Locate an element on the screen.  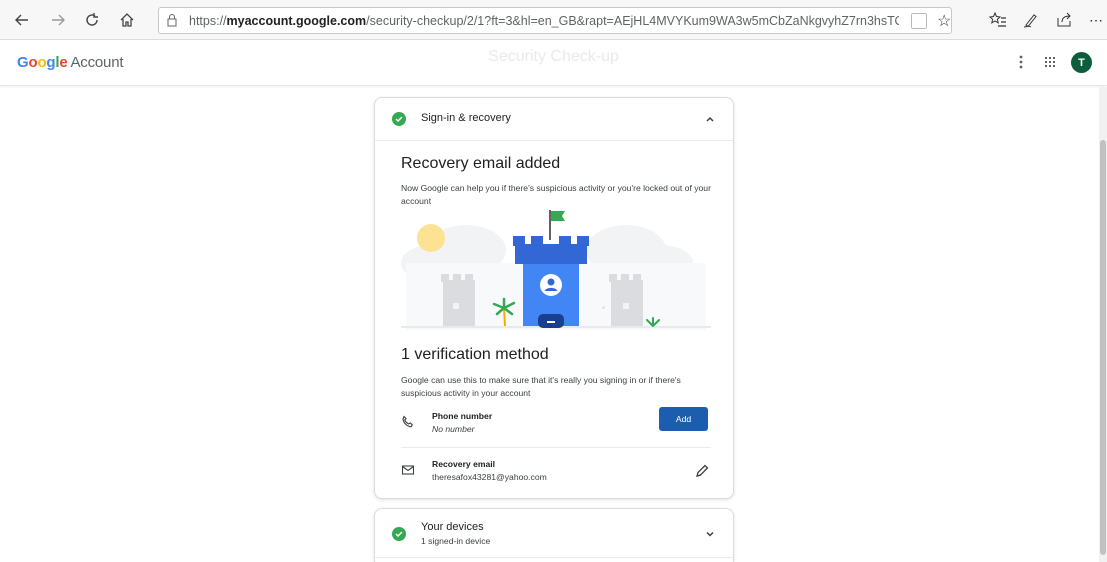
chevron-down-icon is located at coordinates (710, 534).